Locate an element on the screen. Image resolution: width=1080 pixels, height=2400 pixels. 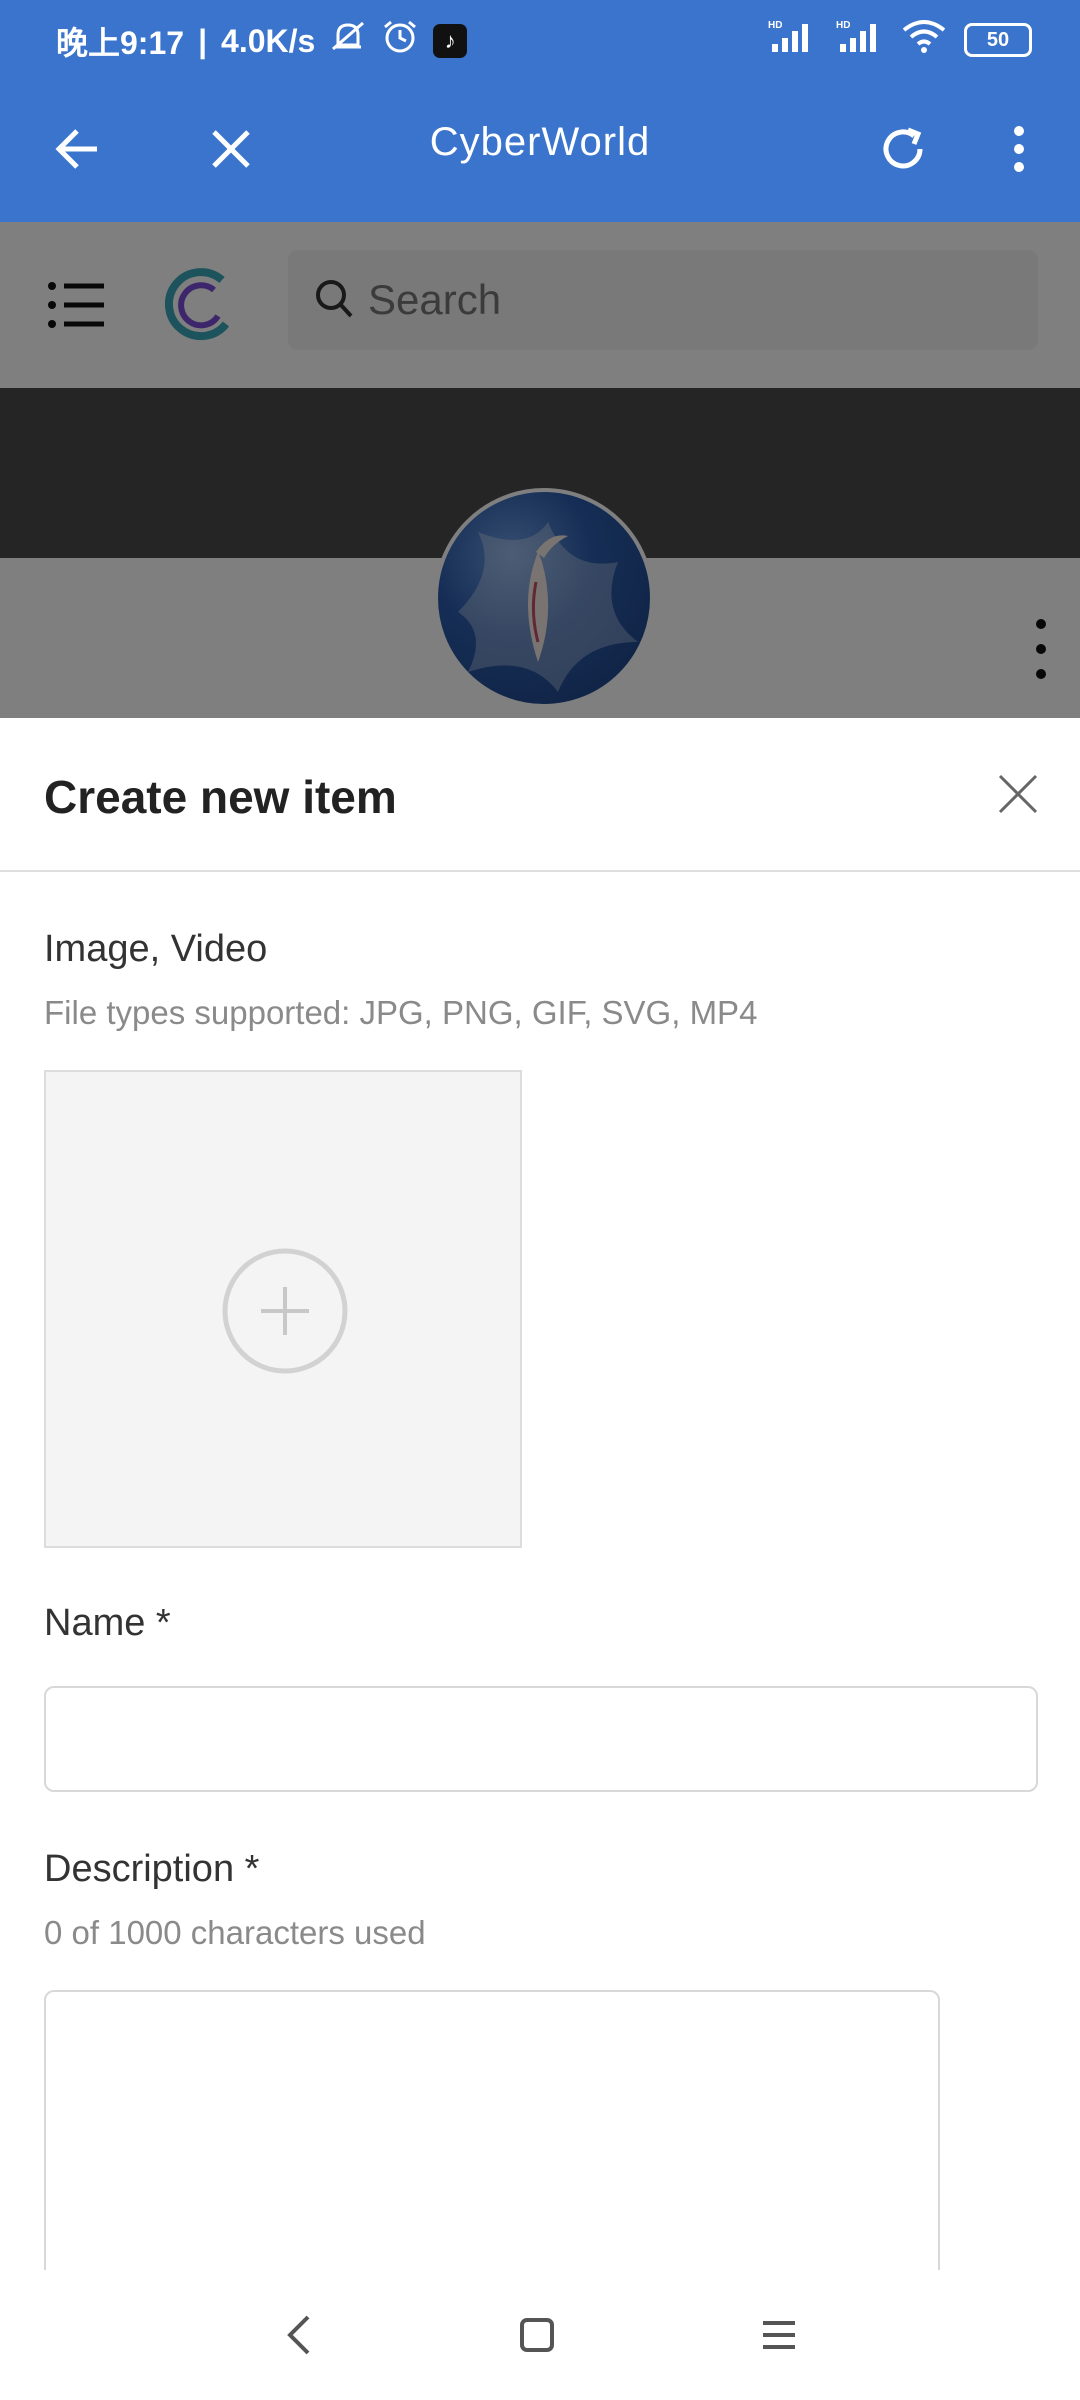
close-icon is located at coordinates (1018, 794).